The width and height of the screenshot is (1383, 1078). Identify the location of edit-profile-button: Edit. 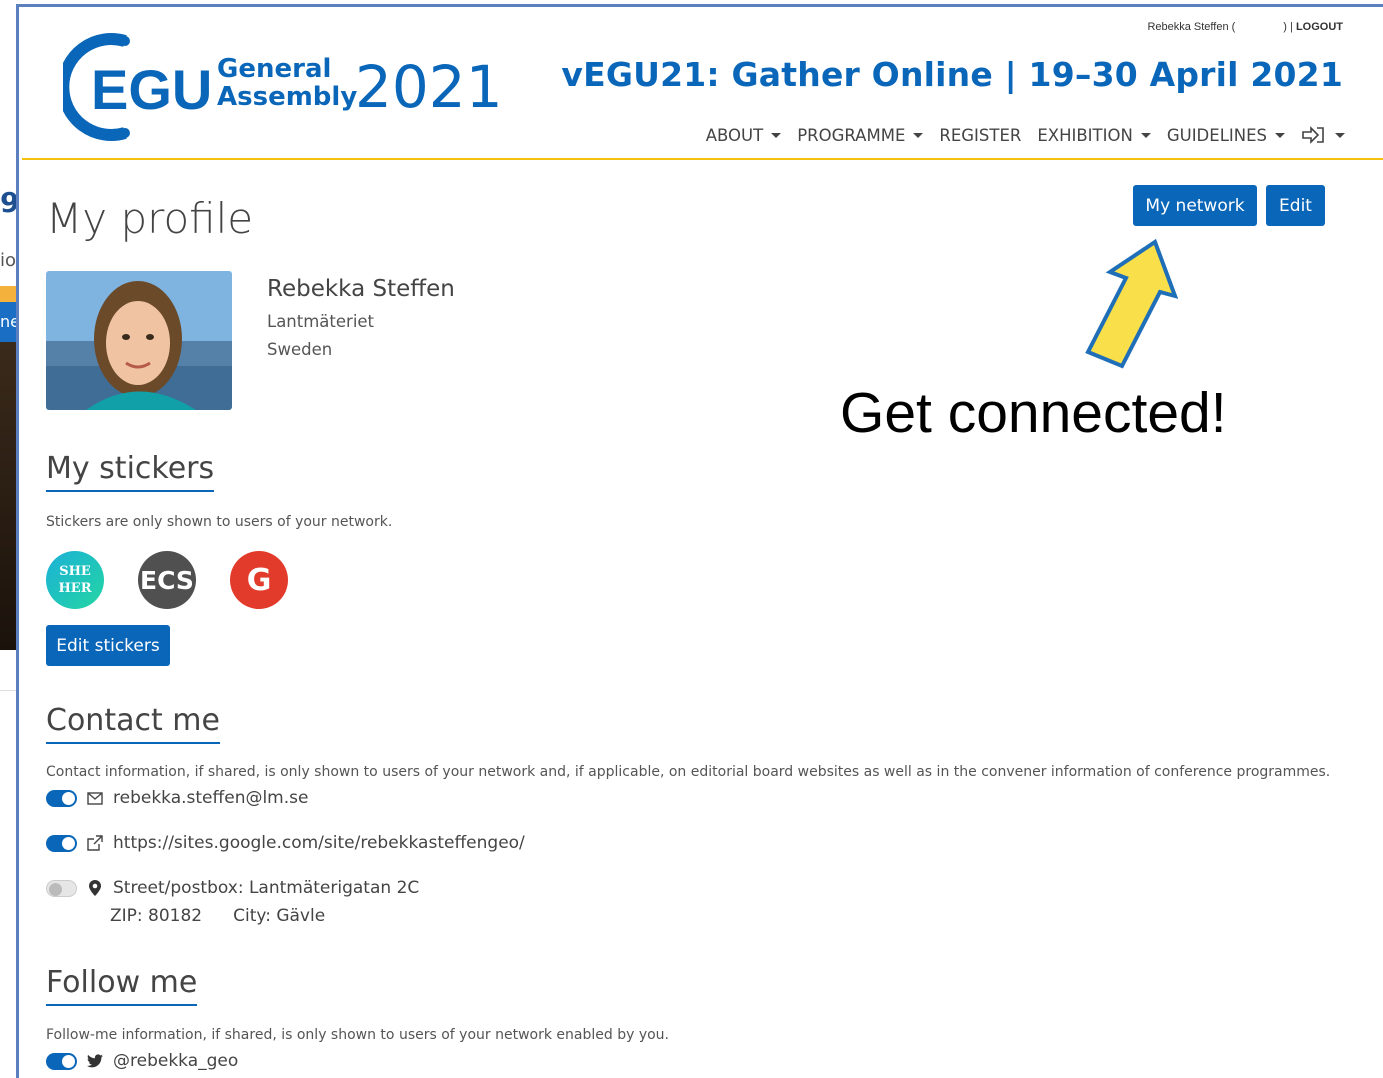
(1295, 205).